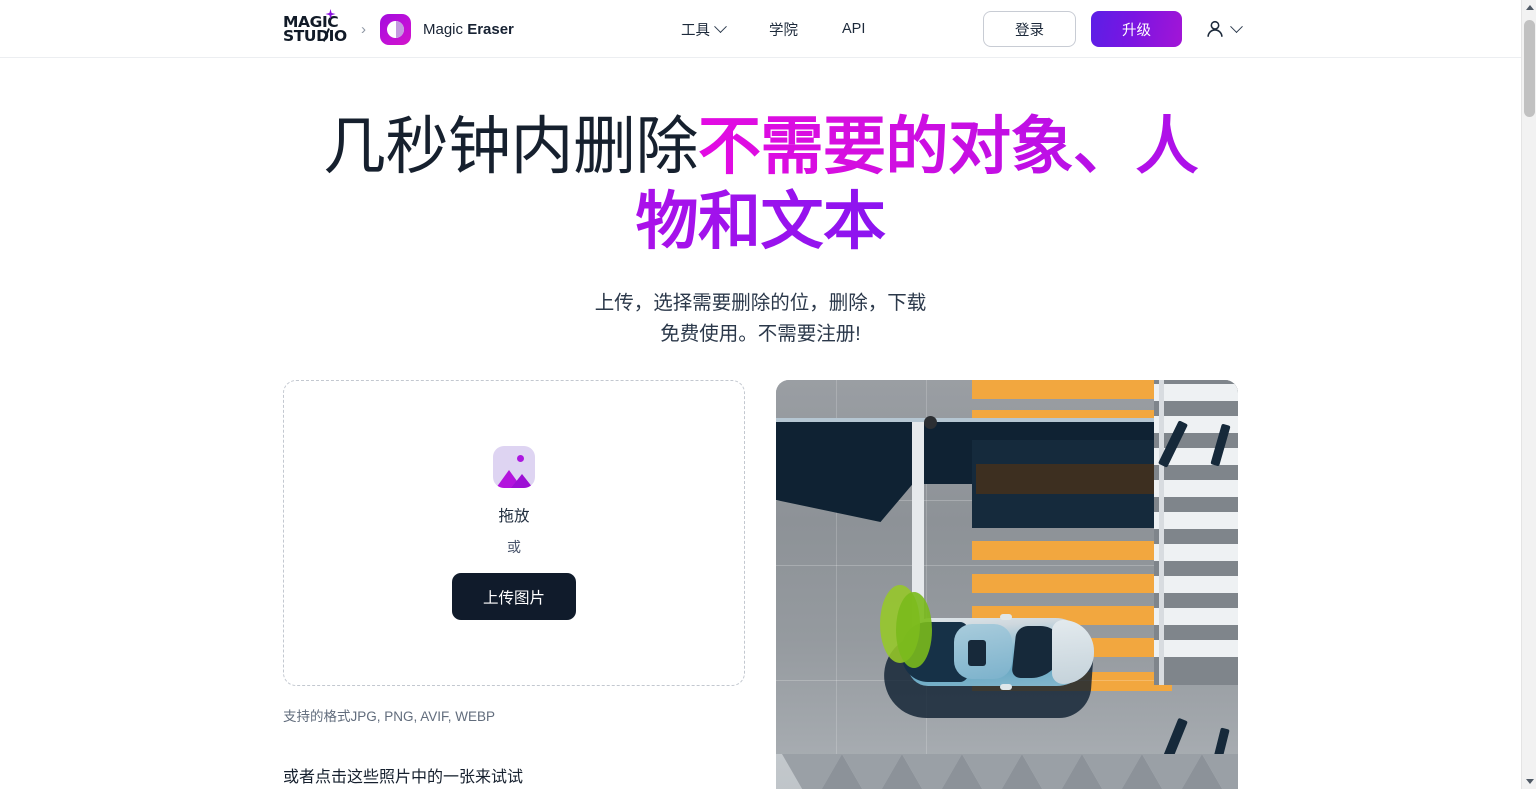 This screenshot has height=789, width=1536. I want to click on hero-subtitle: 上传，选择需要删除的位，删除，下载 免费使用。不需要注册!, so click(760, 319).